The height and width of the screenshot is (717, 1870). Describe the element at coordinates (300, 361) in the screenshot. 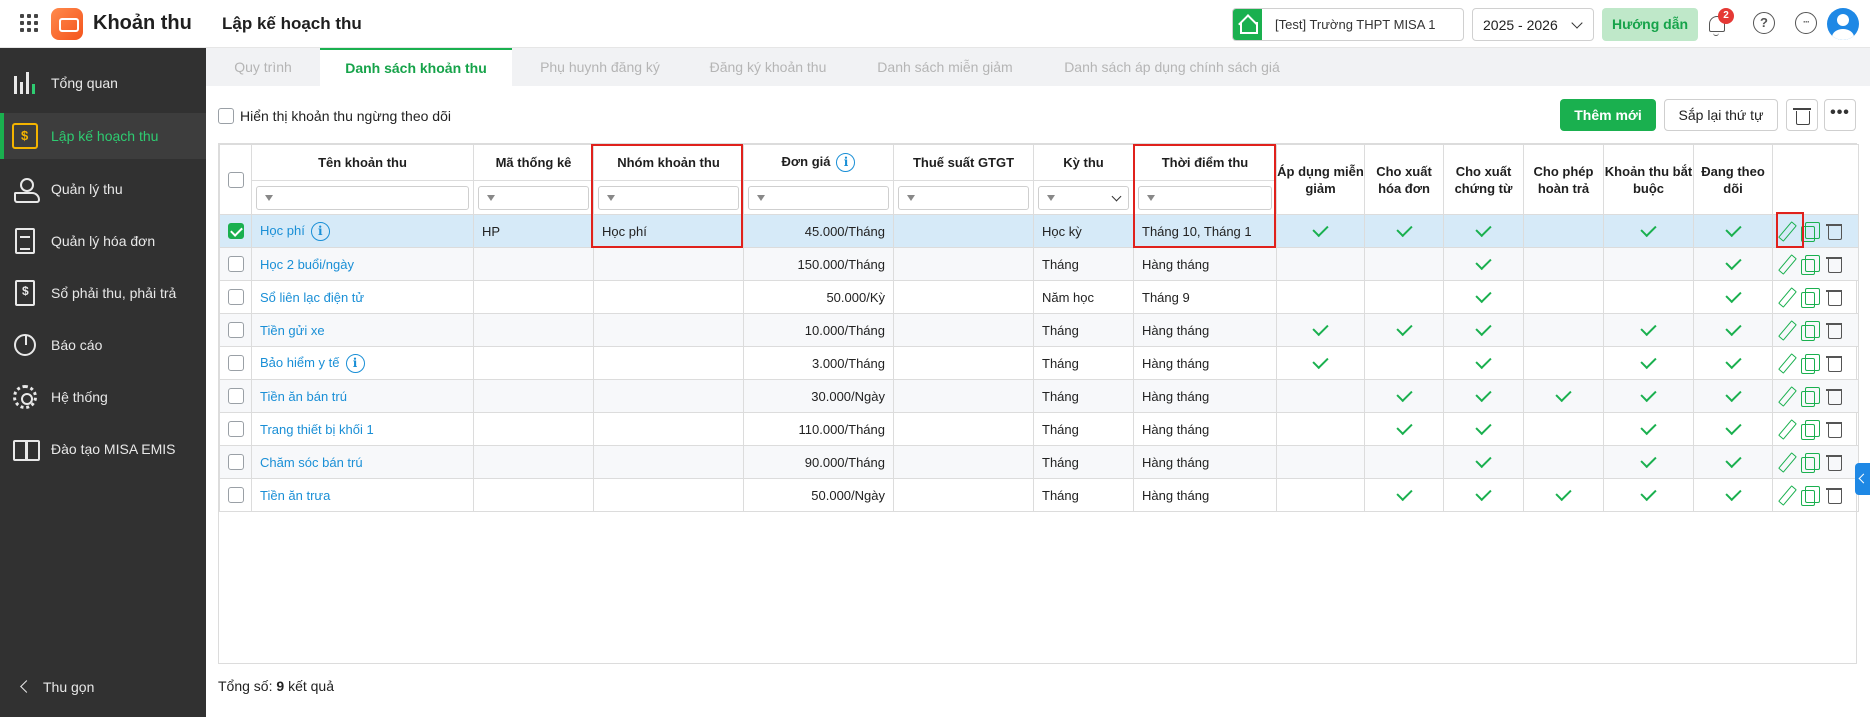

I see `fee-name-link: Bảo hiểm y tế` at that location.